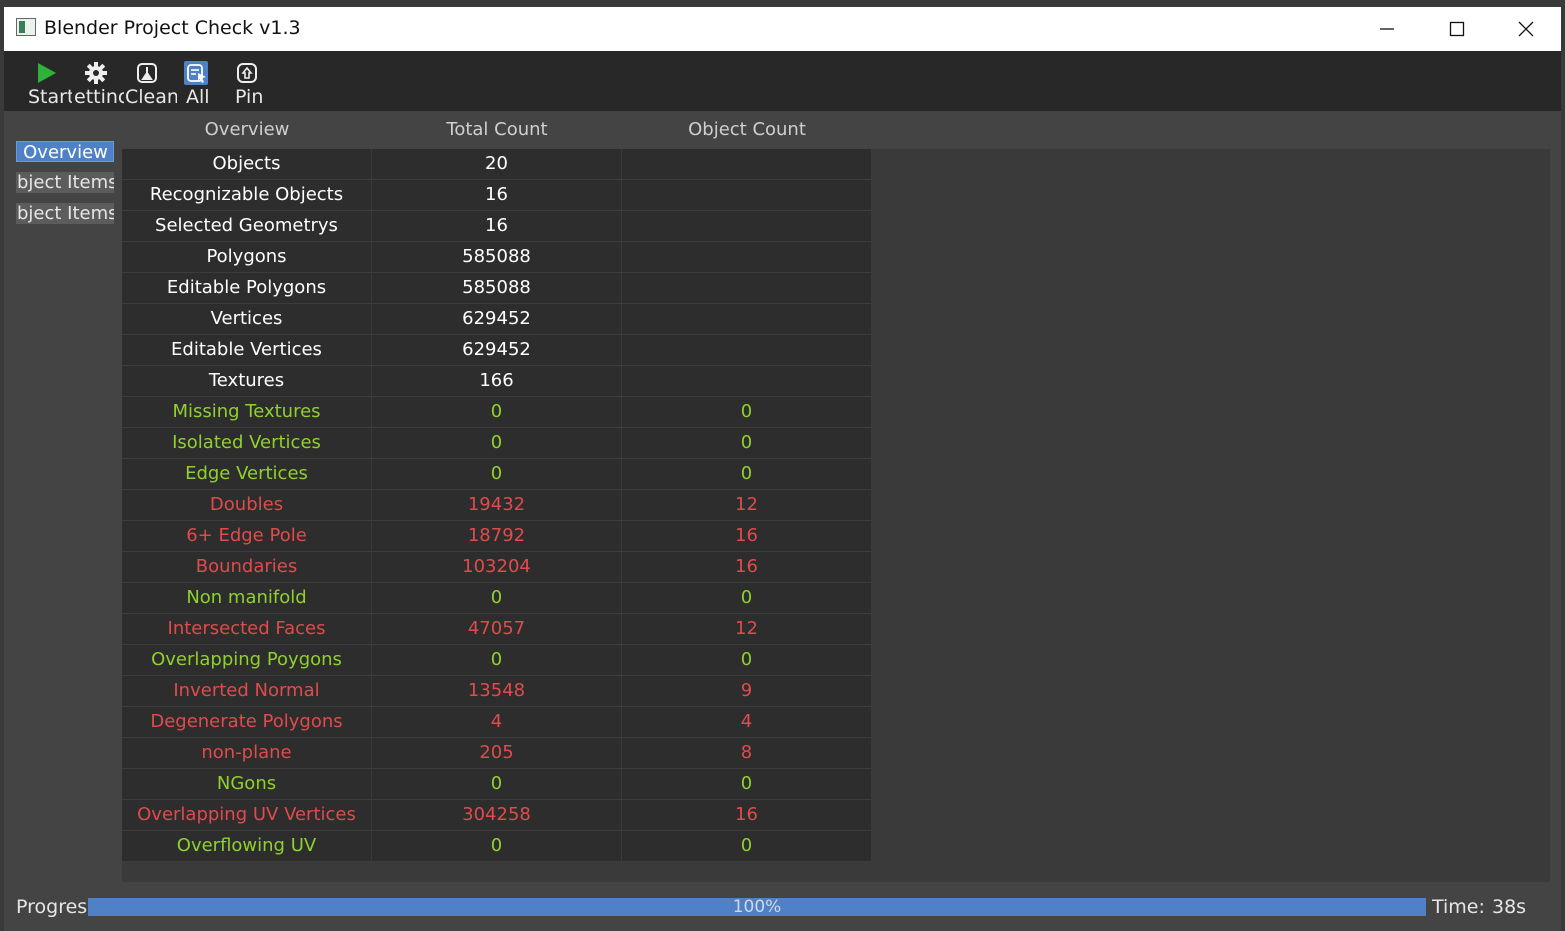 The image size is (1565, 931). I want to click on close-icon, so click(1526, 29).